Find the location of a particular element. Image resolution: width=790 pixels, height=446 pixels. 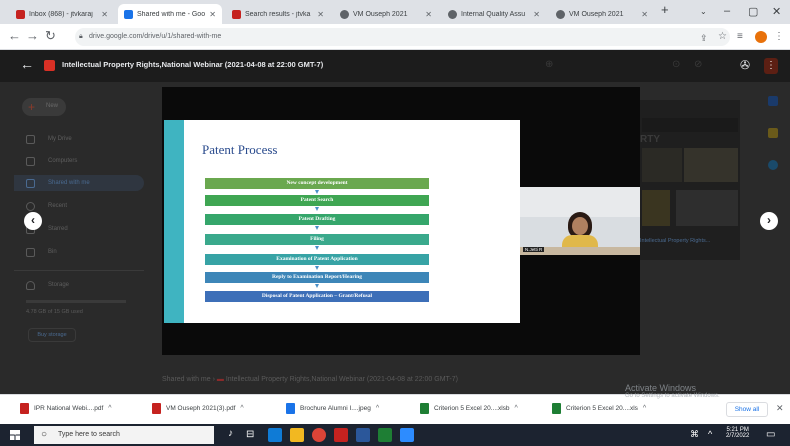

sidebar-item-computers: Computers is located at coordinates (62, 161).